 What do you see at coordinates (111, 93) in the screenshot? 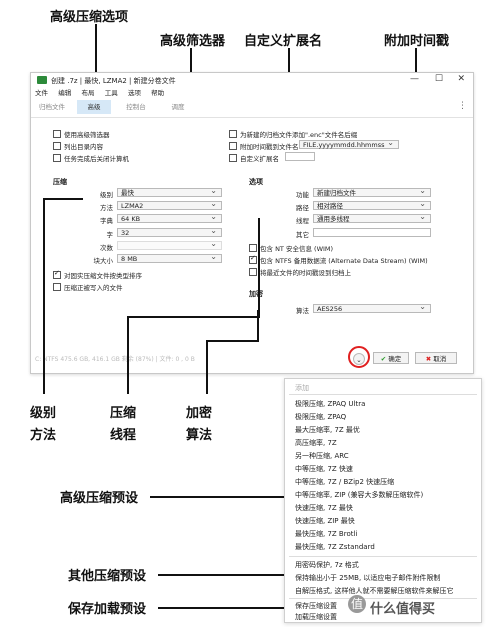
I see `menu-tools: 工具` at bounding box center [111, 93].